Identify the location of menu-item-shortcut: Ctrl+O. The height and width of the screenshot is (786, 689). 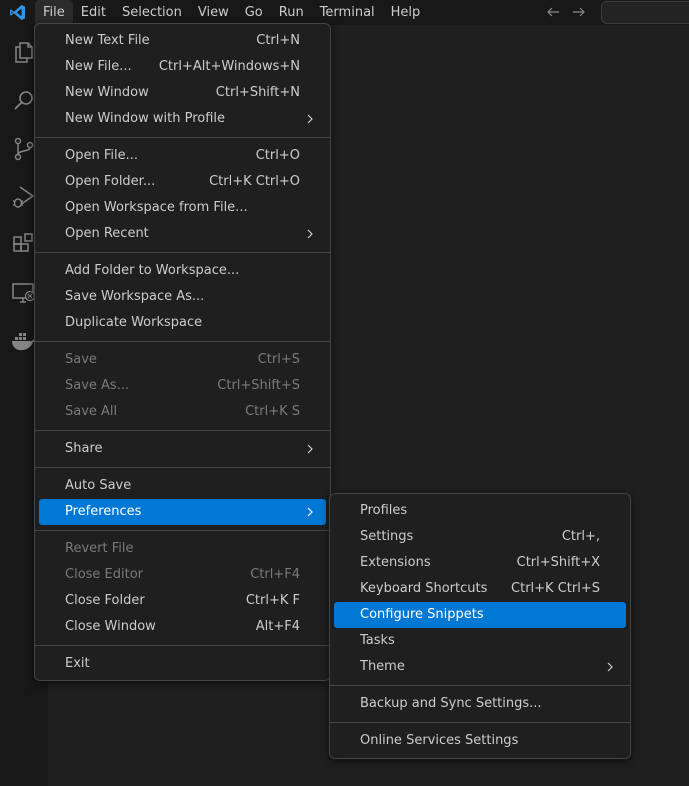
(277, 155).